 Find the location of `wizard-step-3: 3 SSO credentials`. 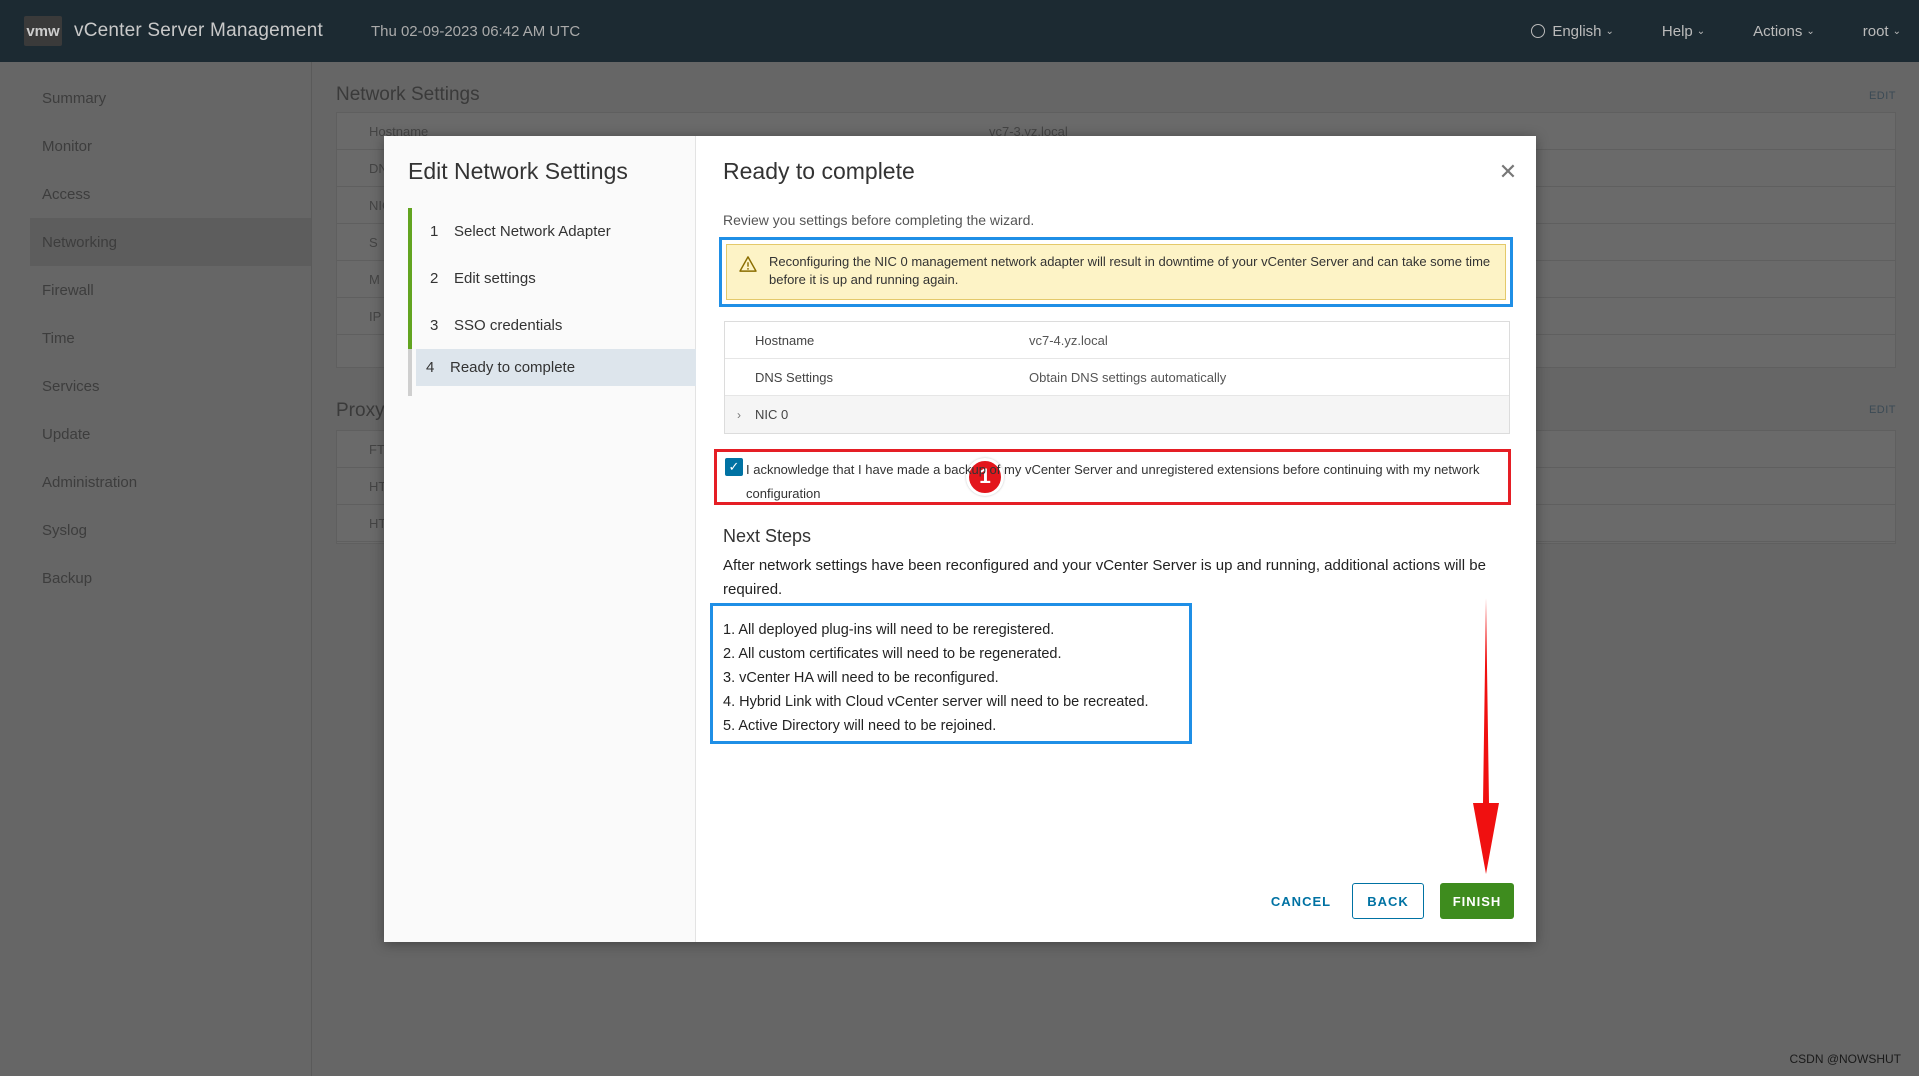

wizard-step-3: 3 SSO credentials is located at coordinates (552, 325).